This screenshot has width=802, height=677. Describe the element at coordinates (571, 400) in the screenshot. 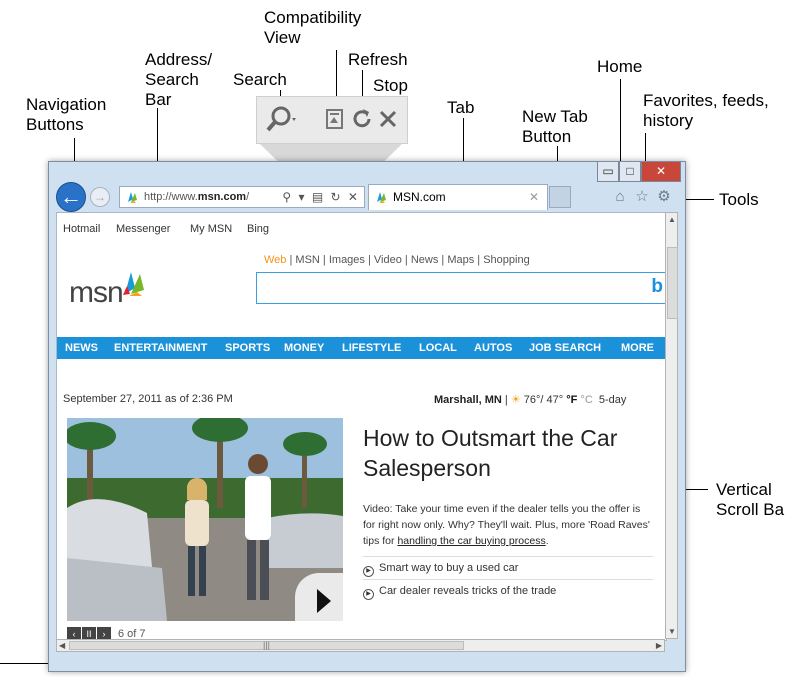

I see `unit-fahrenheit: °F` at that location.